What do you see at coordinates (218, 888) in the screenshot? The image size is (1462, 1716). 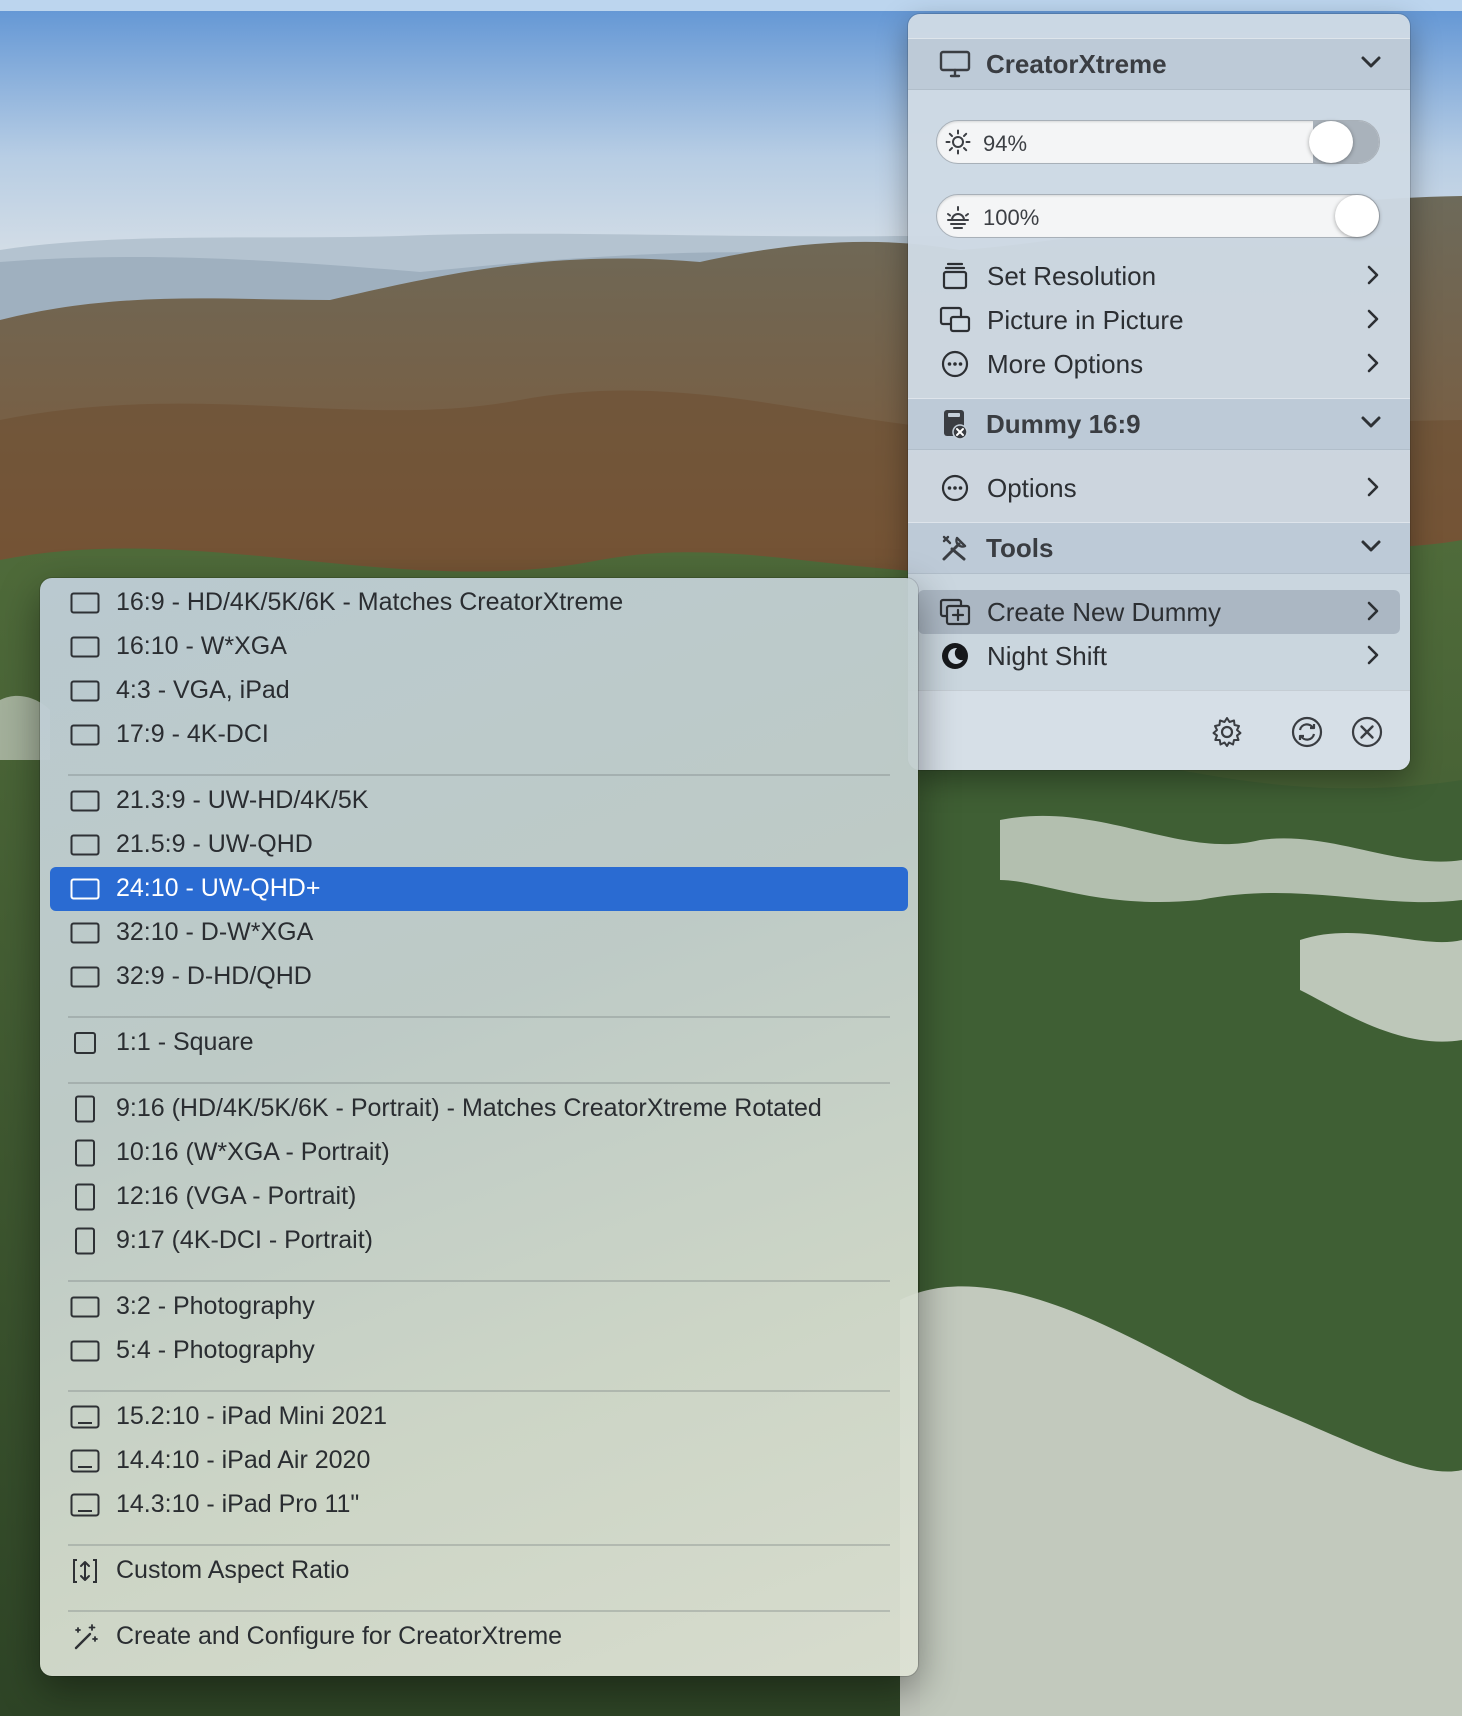 I see `aspect-ratio-label: 24:10 - UW-QHD+` at bounding box center [218, 888].